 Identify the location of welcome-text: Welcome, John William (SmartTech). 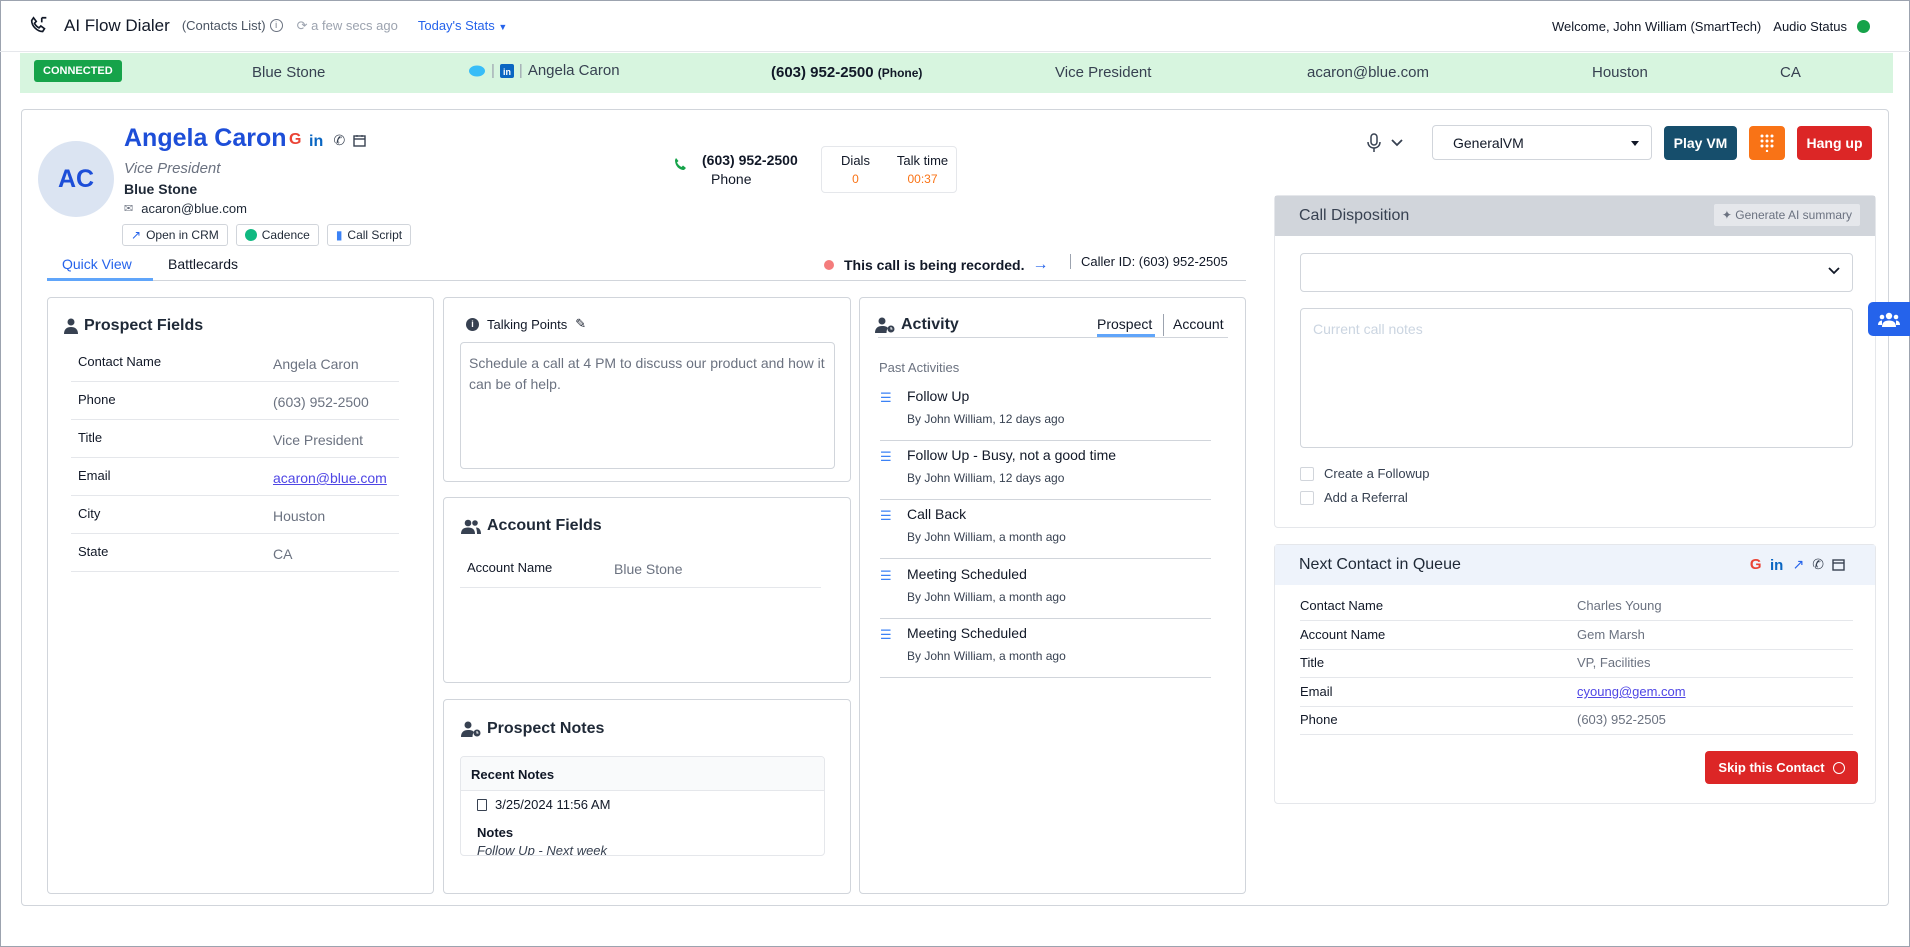
(1657, 26).